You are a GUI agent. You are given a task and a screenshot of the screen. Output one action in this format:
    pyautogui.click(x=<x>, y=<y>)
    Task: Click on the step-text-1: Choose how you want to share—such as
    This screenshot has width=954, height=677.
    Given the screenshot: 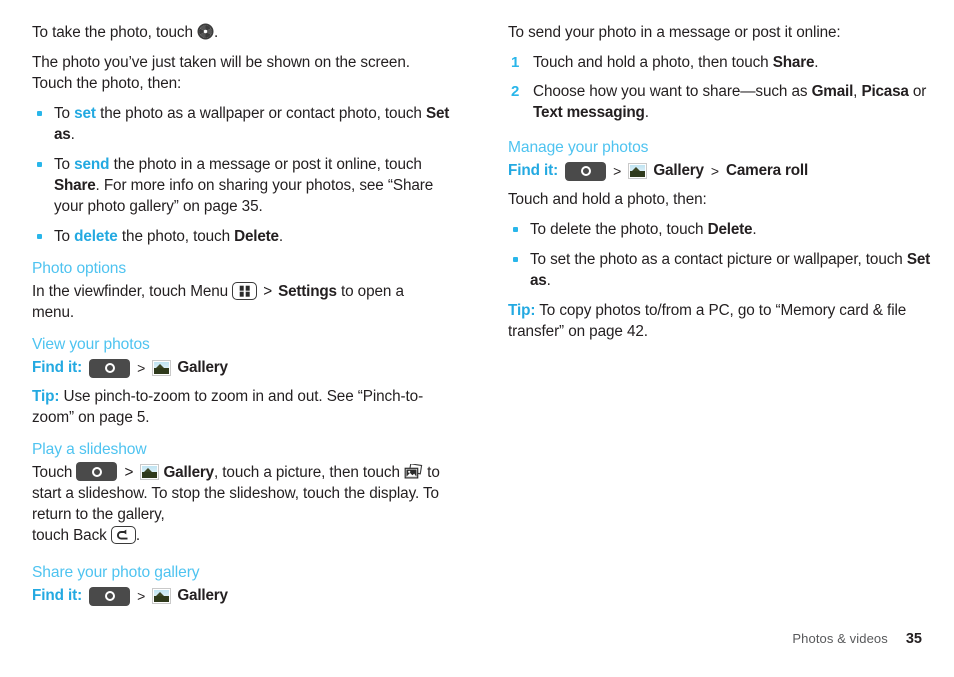 What is the action you would take?
    pyautogui.click(x=672, y=91)
    